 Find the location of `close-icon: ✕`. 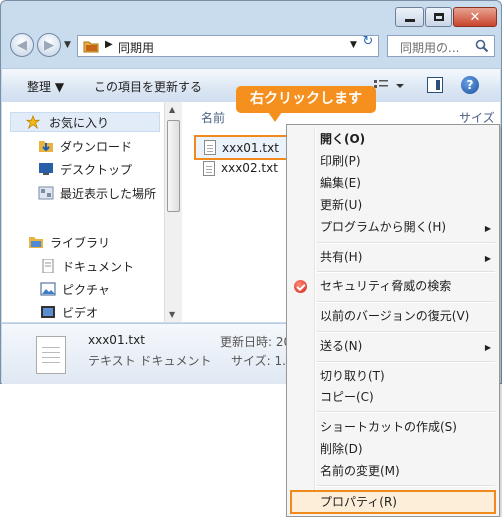

close-icon: ✕ is located at coordinates (475, 17).